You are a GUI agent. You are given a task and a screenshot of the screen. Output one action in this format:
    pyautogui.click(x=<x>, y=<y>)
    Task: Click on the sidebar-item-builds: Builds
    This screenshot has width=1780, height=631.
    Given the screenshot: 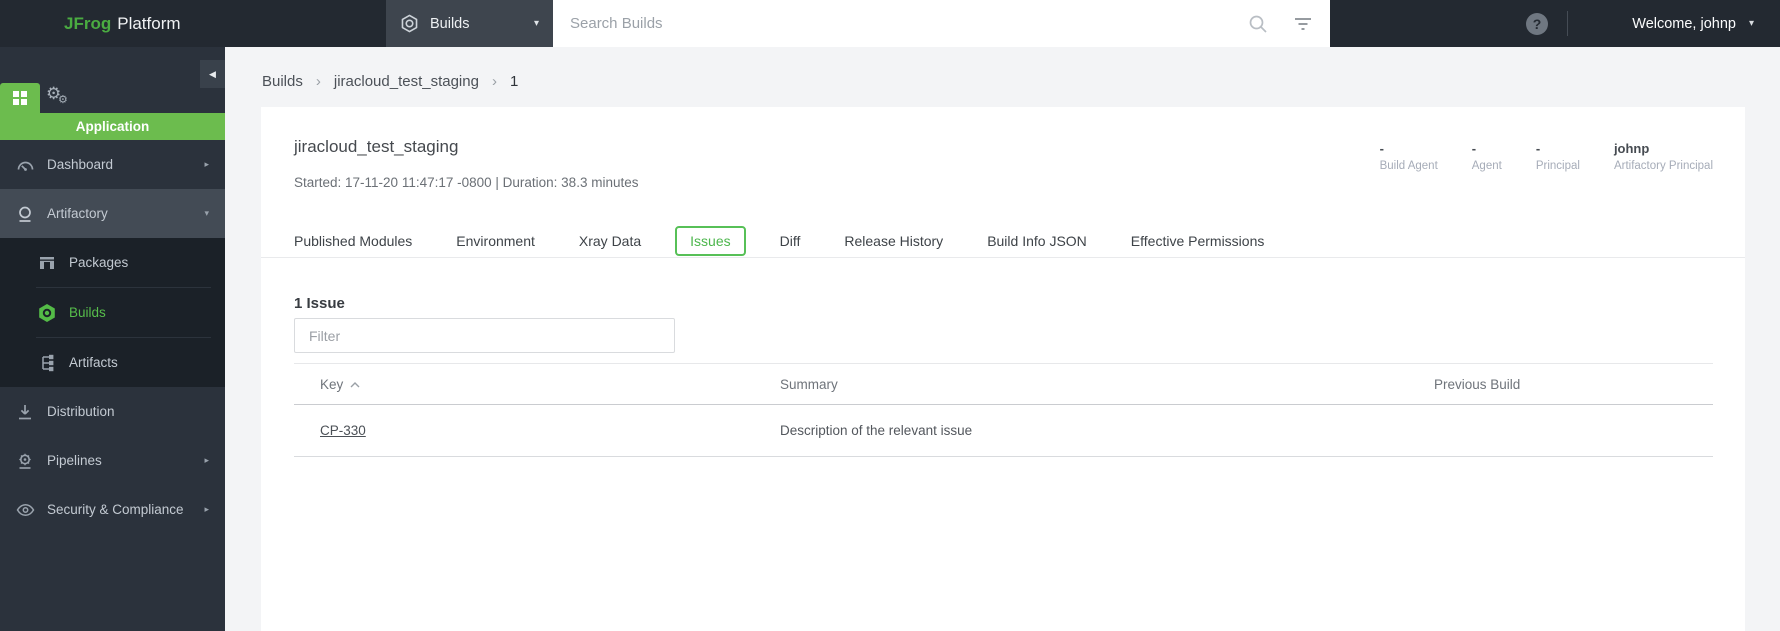 What is the action you would take?
    pyautogui.click(x=112, y=312)
    